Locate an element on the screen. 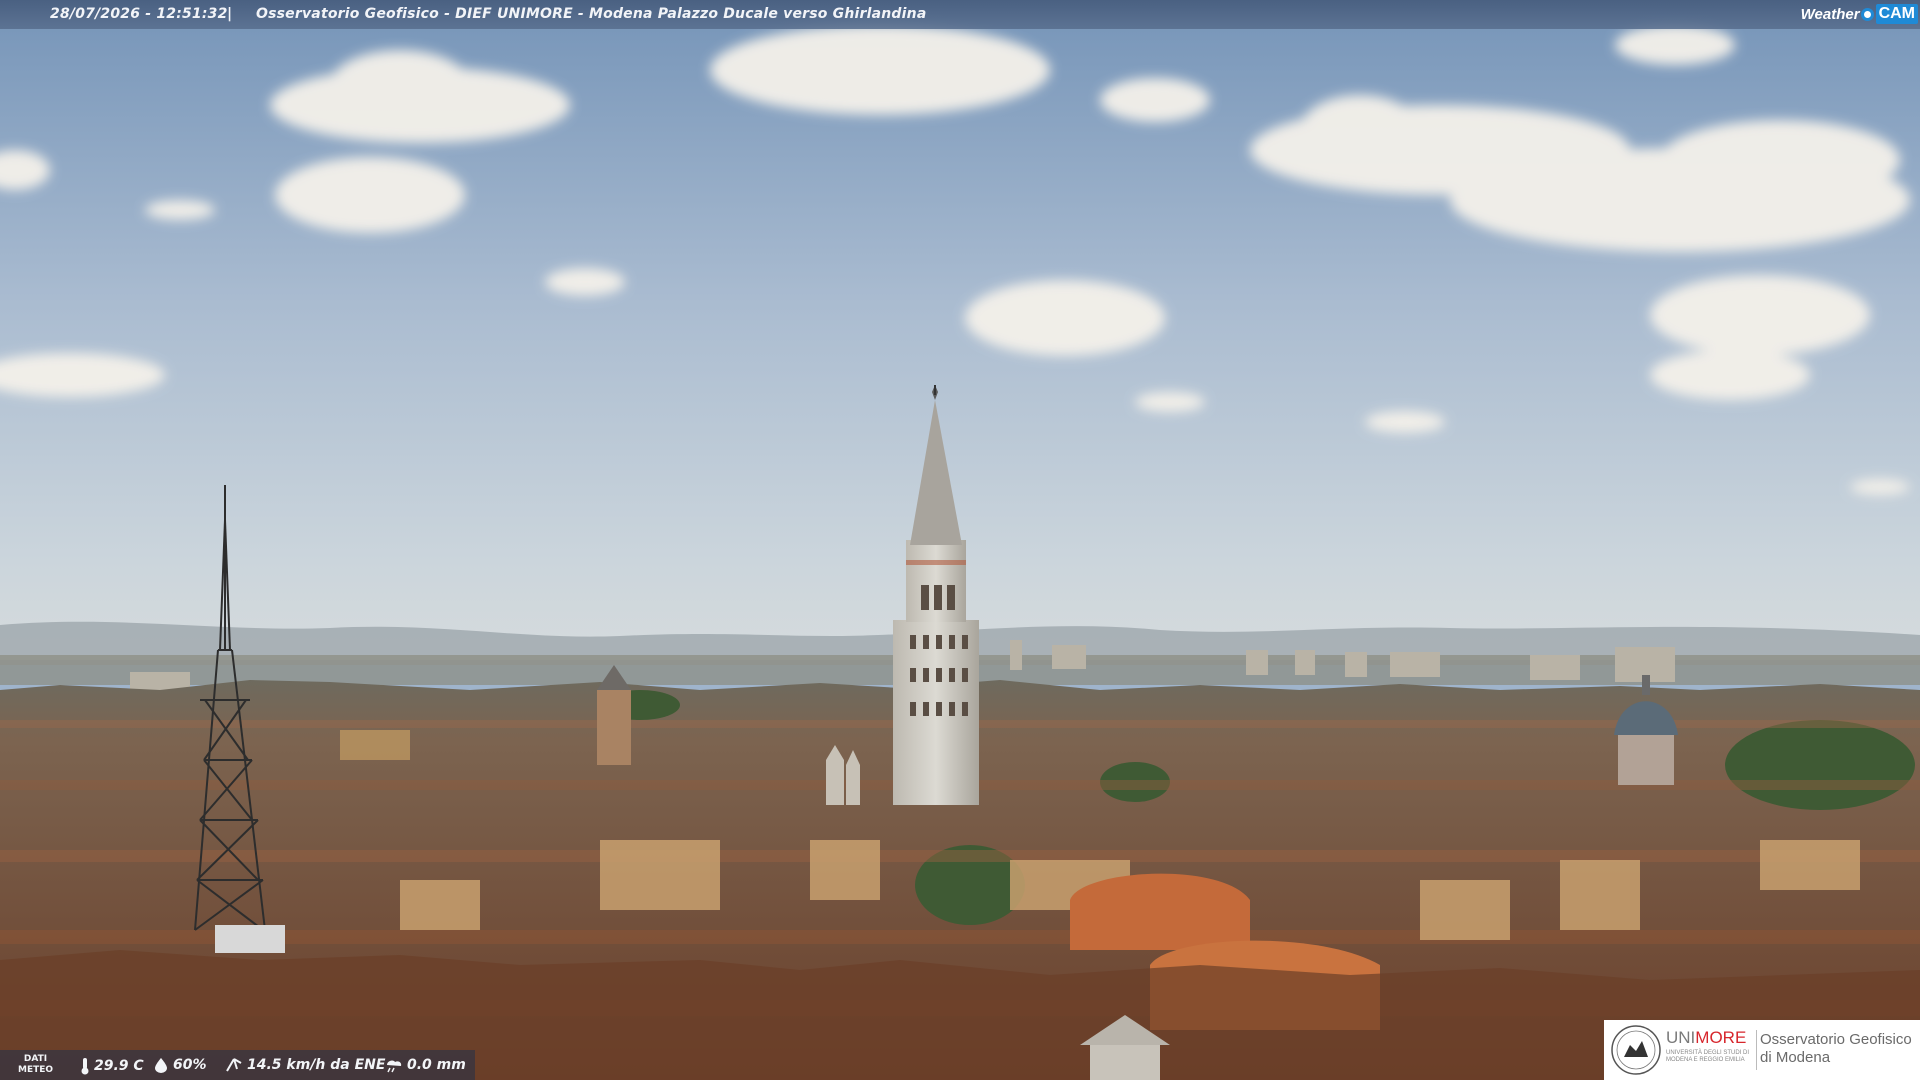 The height and width of the screenshot is (1080, 1920). temperature-reading: 29.9 C is located at coordinates (112, 1066).